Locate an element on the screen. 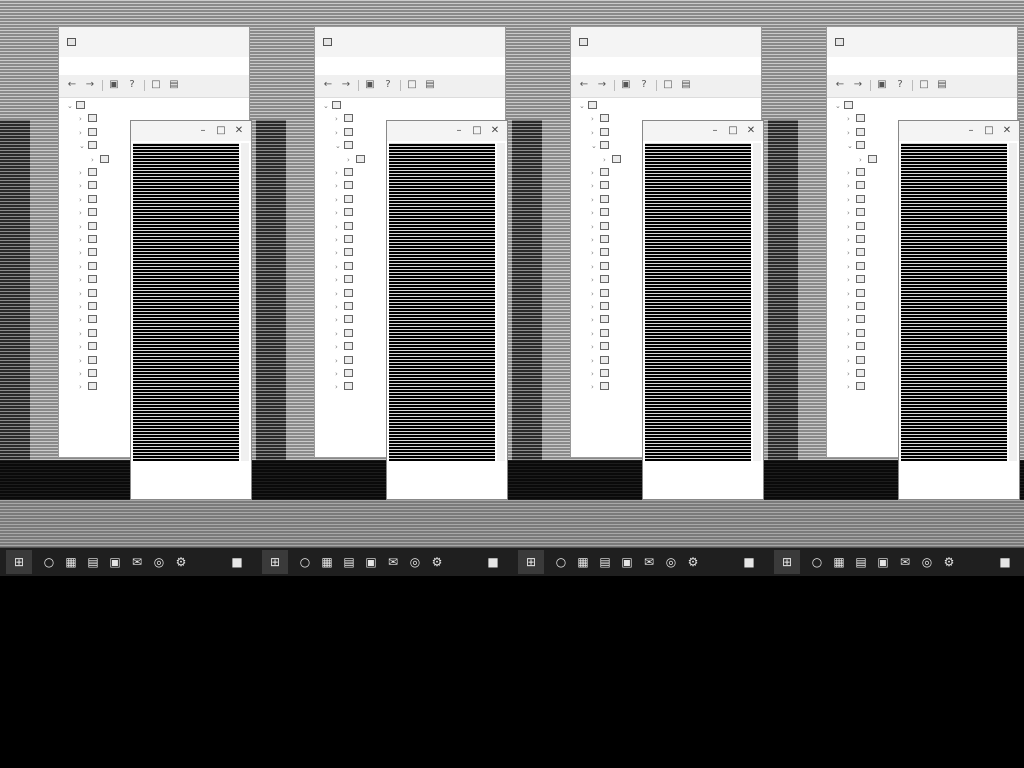 The image size is (1024, 768). store-icon: ▣ is located at coordinates (371, 562).